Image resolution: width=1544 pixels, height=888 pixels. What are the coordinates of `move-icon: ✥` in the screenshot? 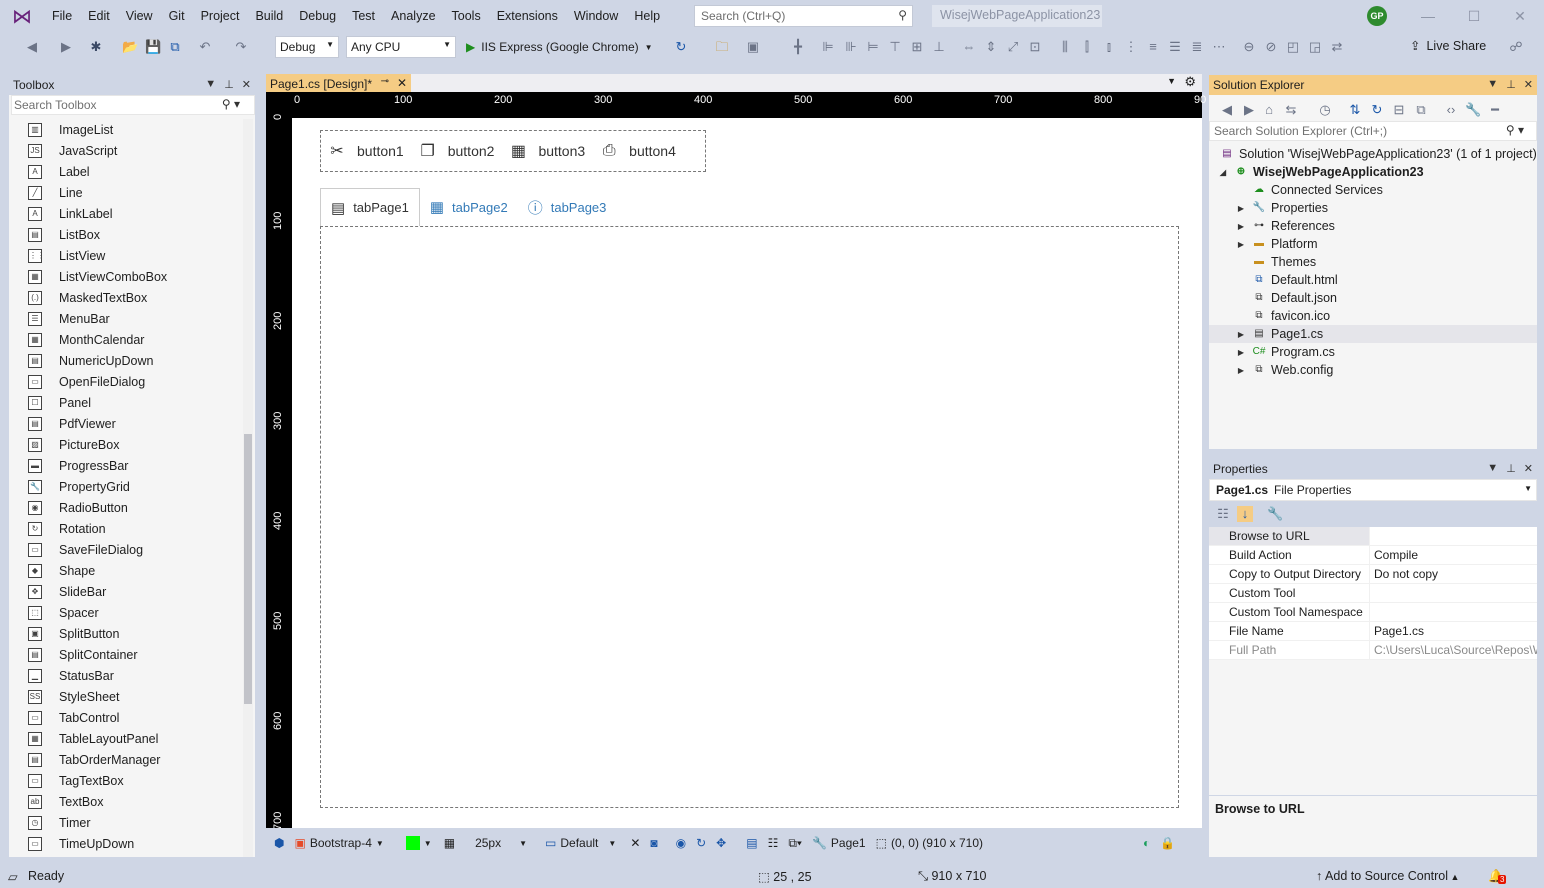 It's located at (721, 843).